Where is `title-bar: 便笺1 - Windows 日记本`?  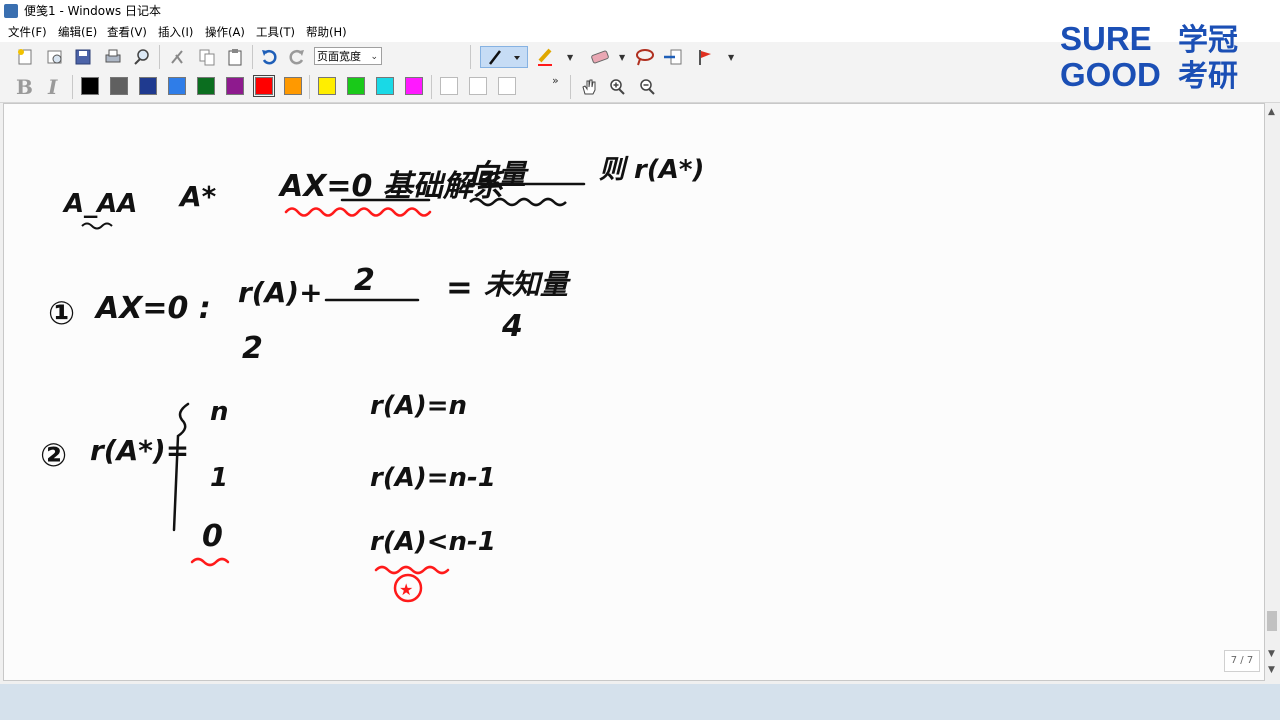
title-bar: 便笺1 - Windows 日记本 is located at coordinates (640, 11).